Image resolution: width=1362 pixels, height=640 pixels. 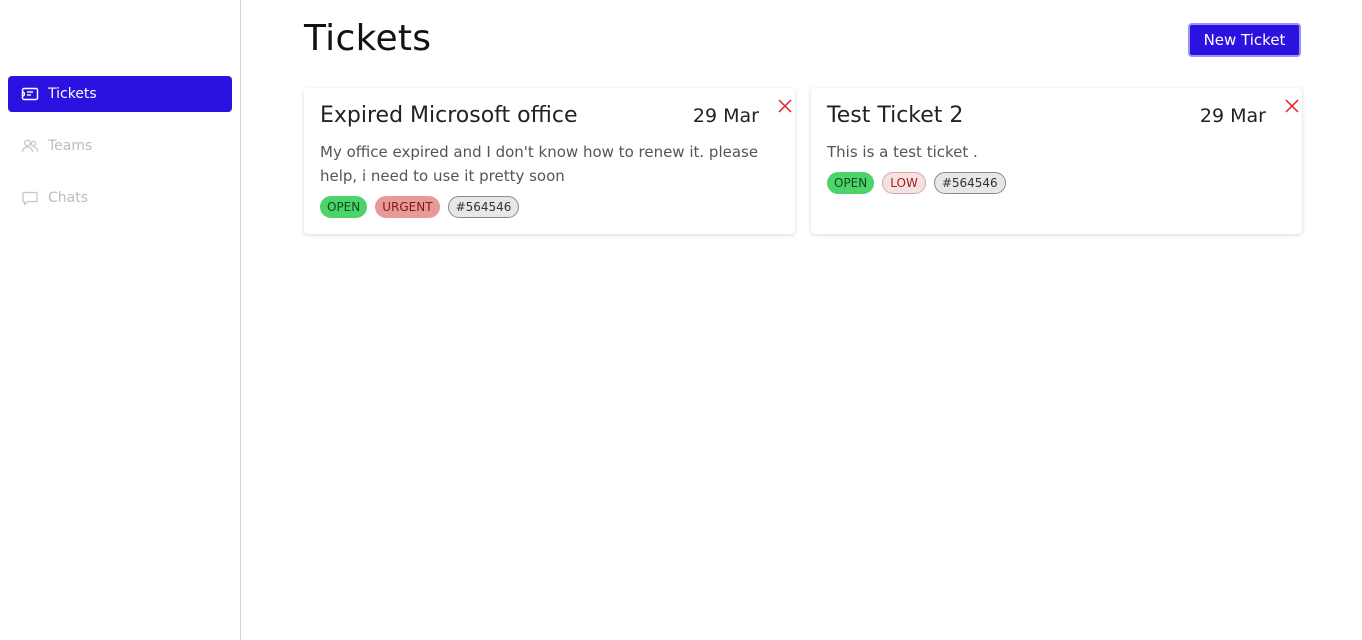 I want to click on sidebar-item-tickets: Tickets, so click(x=120, y=94).